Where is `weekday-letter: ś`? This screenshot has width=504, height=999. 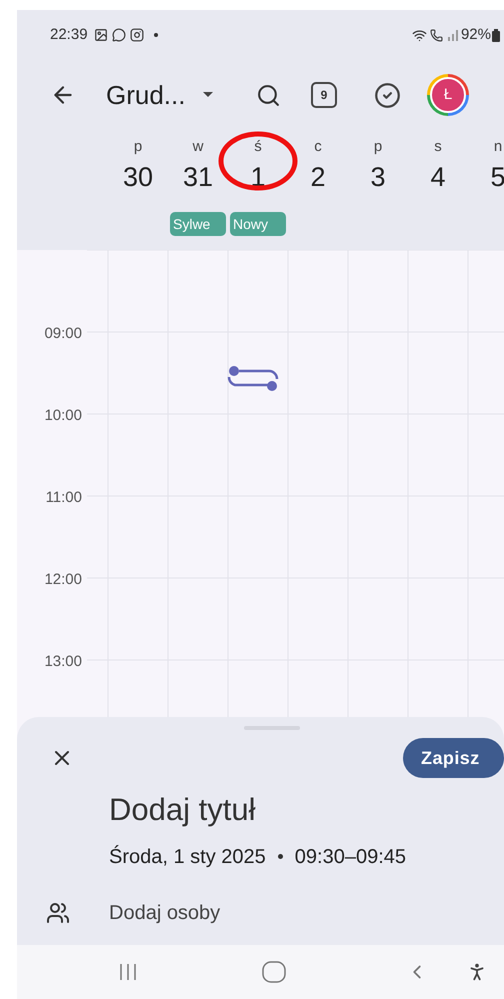 weekday-letter: ś is located at coordinates (258, 147).